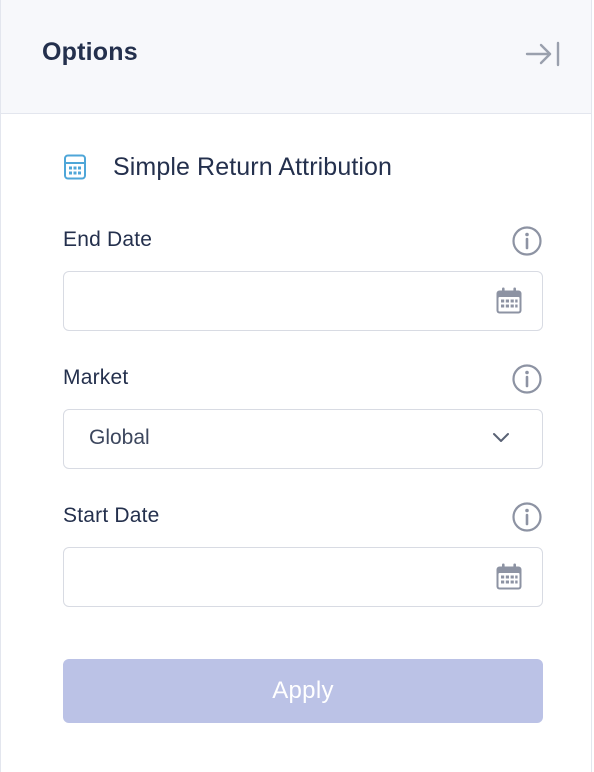 Image resolution: width=594 pixels, height=772 pixels. What do you see at coordinates (527, 517) in the screenshot?
I see `start-date-info-icon` at bounding box center [527, 517].